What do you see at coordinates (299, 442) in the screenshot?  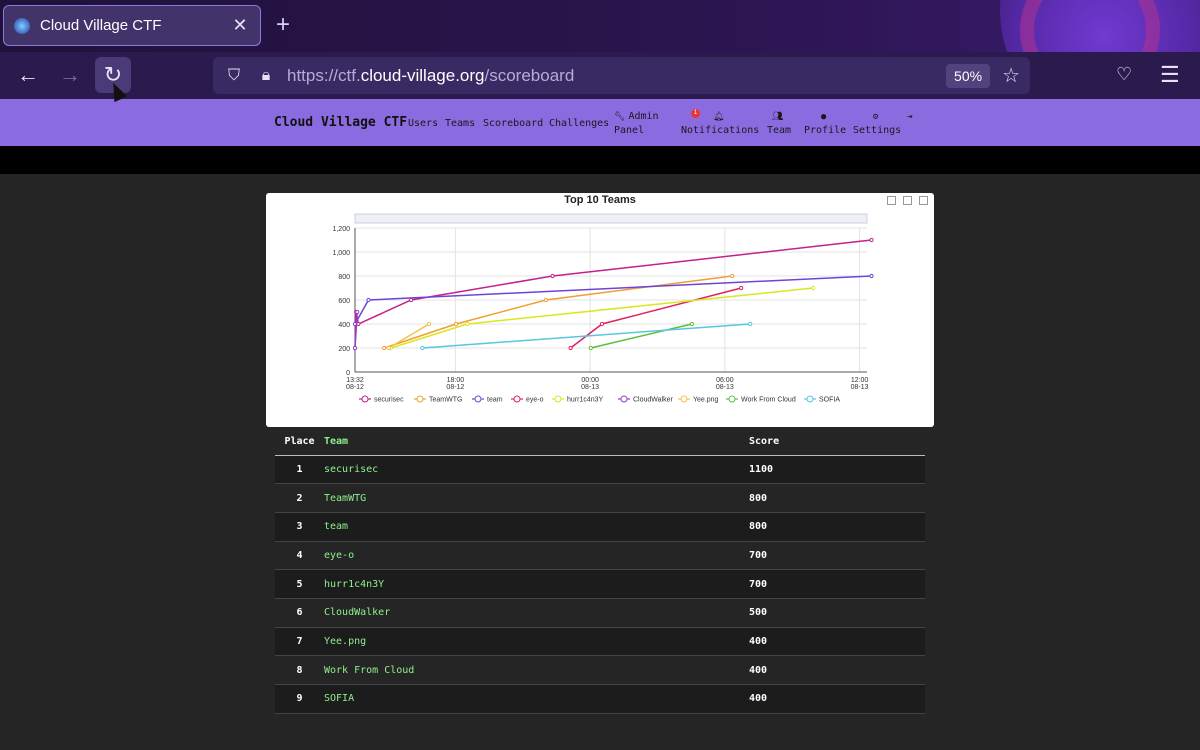 I see `header-place: Place` at bounding box center [299, 442].